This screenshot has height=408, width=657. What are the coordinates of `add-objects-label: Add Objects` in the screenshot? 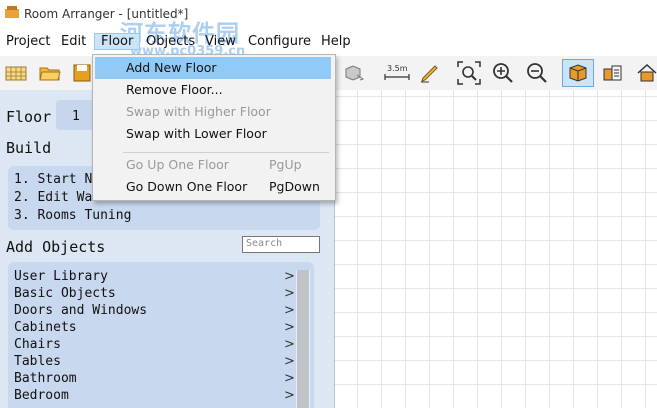 It's located at (56, 247).